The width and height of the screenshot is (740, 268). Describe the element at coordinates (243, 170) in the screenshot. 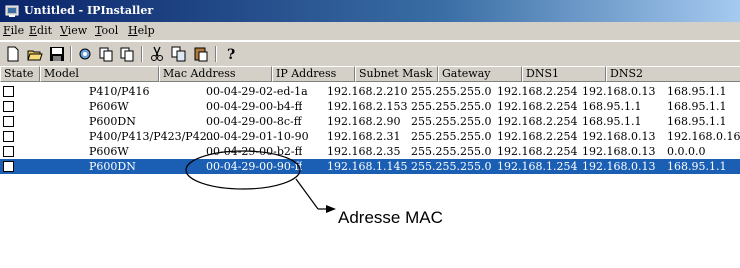

I see `highlight-ellipse` at that location.